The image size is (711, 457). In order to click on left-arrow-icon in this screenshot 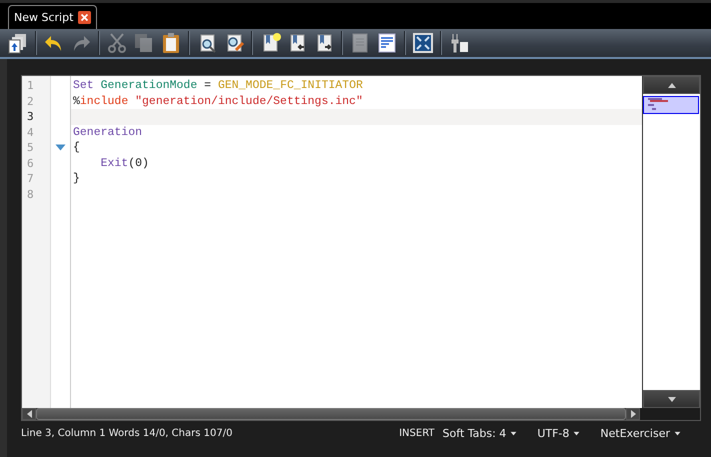, I will do `click(29, 414)`.